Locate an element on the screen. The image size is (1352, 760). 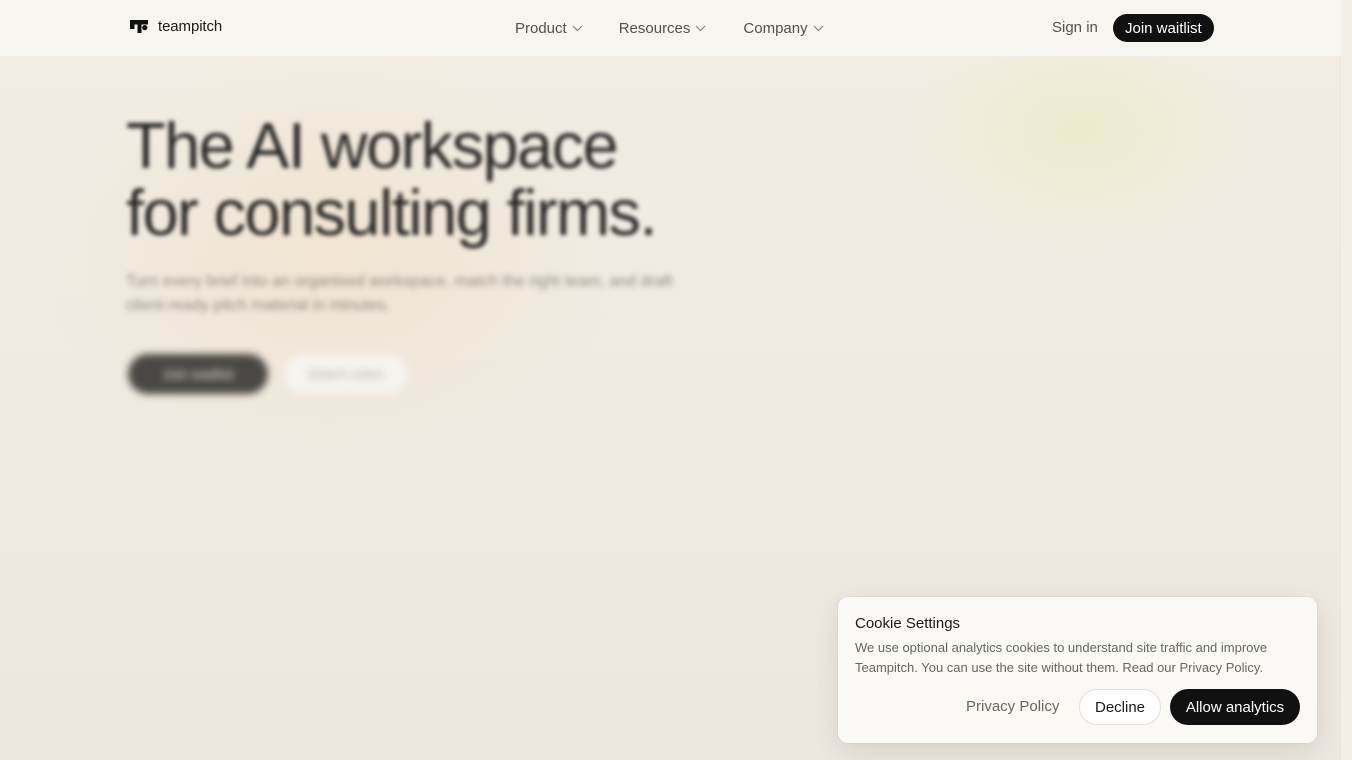
hero-secondary-button: Watch video is located at coordinates (346, 374).